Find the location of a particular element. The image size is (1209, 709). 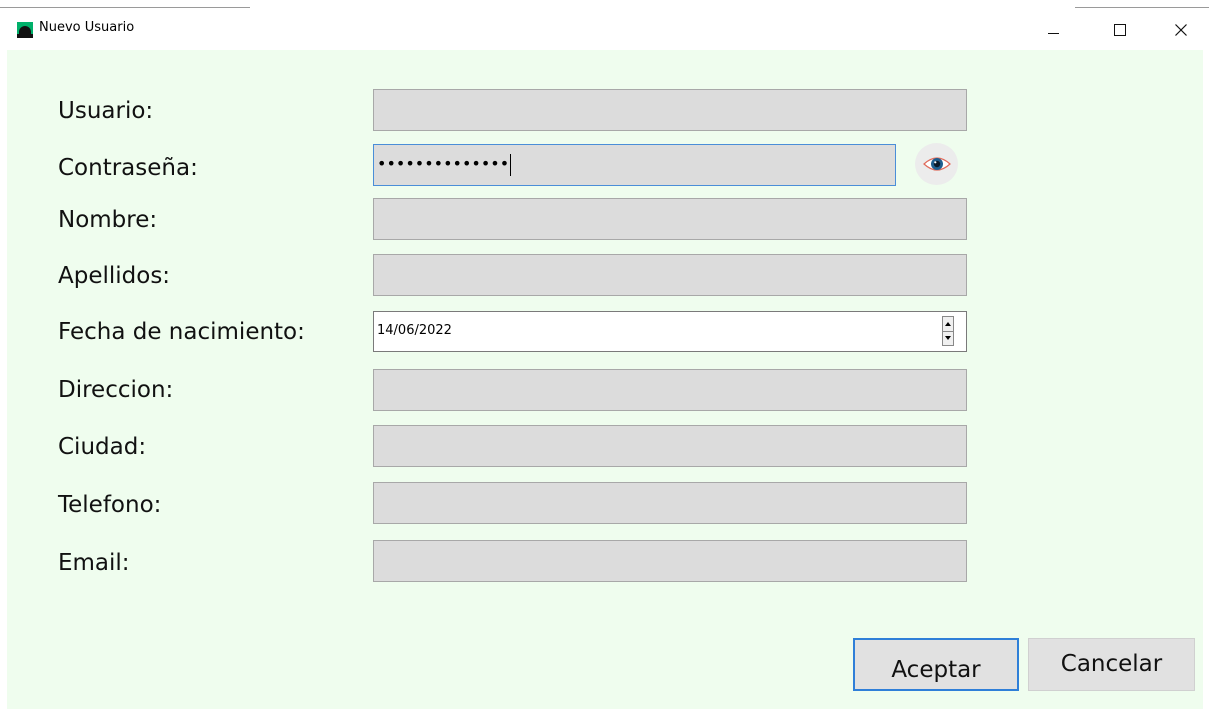

text-caret is located at coordinates (511, 165).